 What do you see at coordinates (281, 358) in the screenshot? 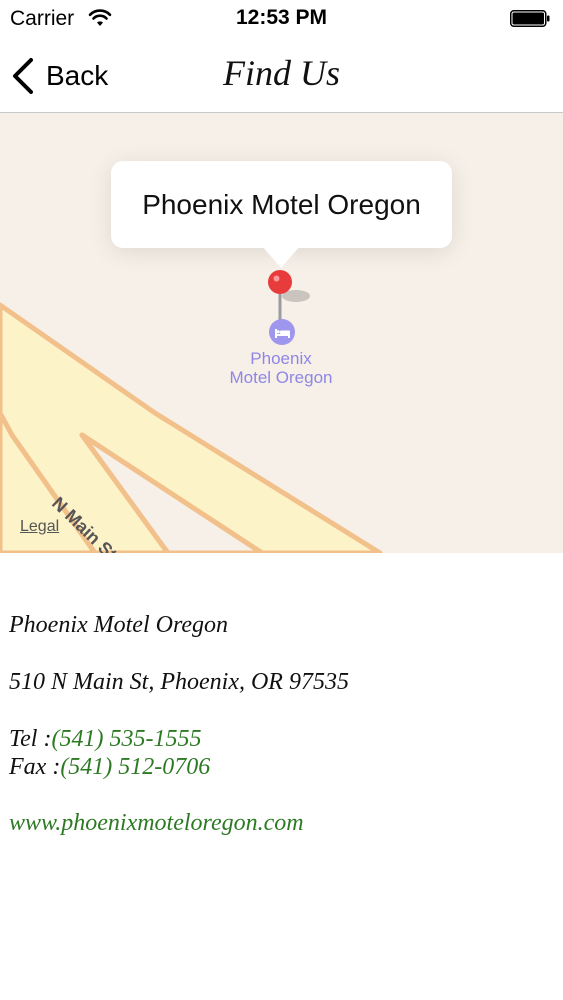
I see `poi-label-line1: Phoenix` at bounding box center [281, 358].